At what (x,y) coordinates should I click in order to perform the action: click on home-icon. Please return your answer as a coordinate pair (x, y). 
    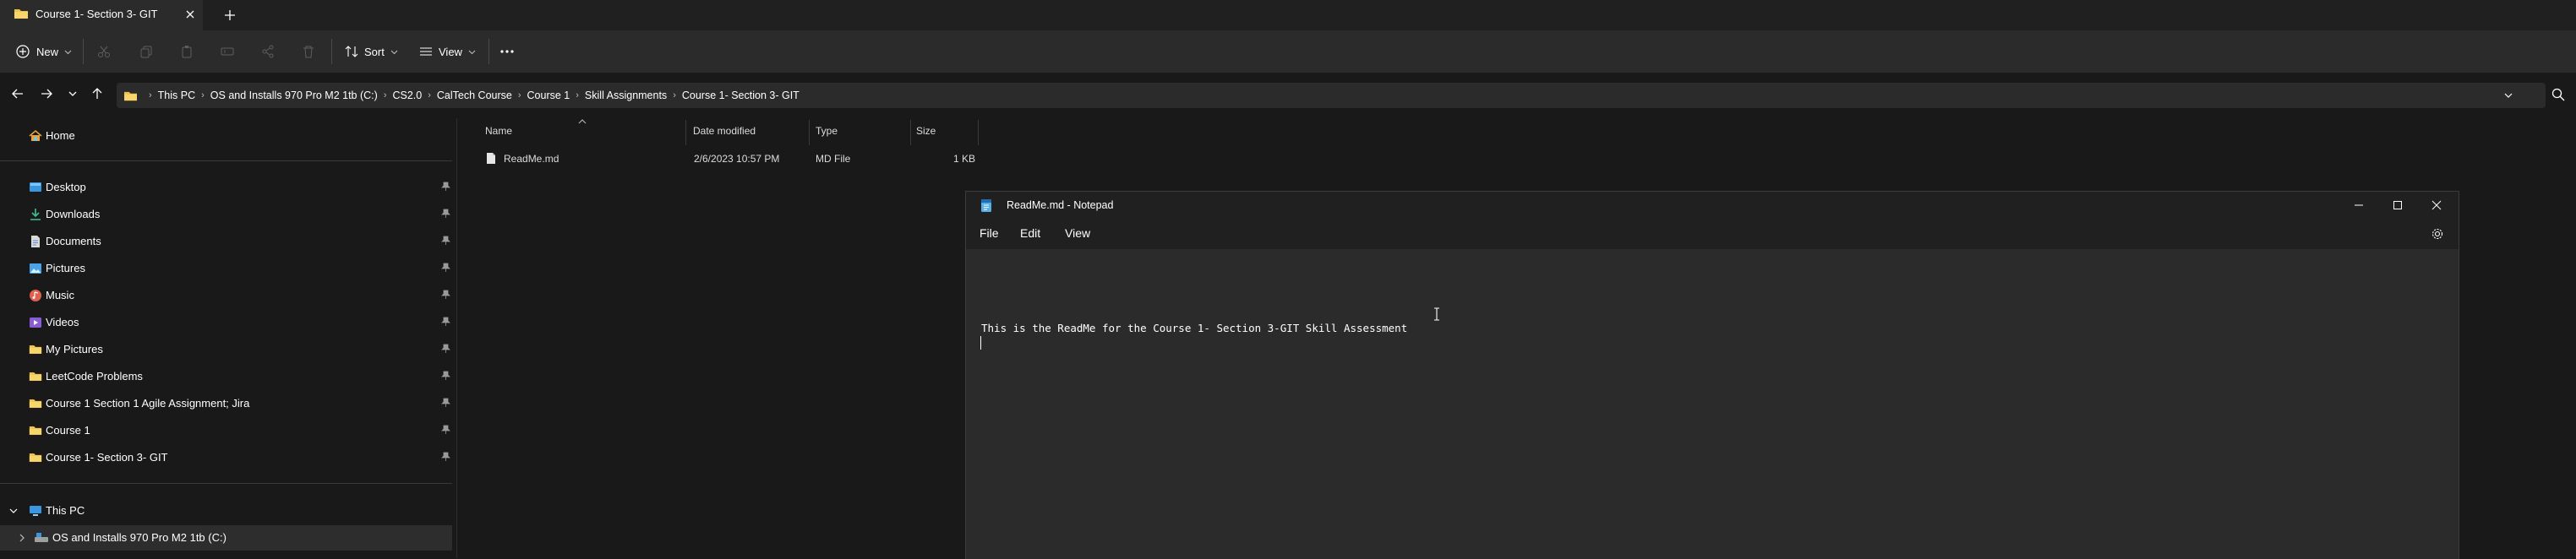
    Looking at the image, I should click on (35, 136).